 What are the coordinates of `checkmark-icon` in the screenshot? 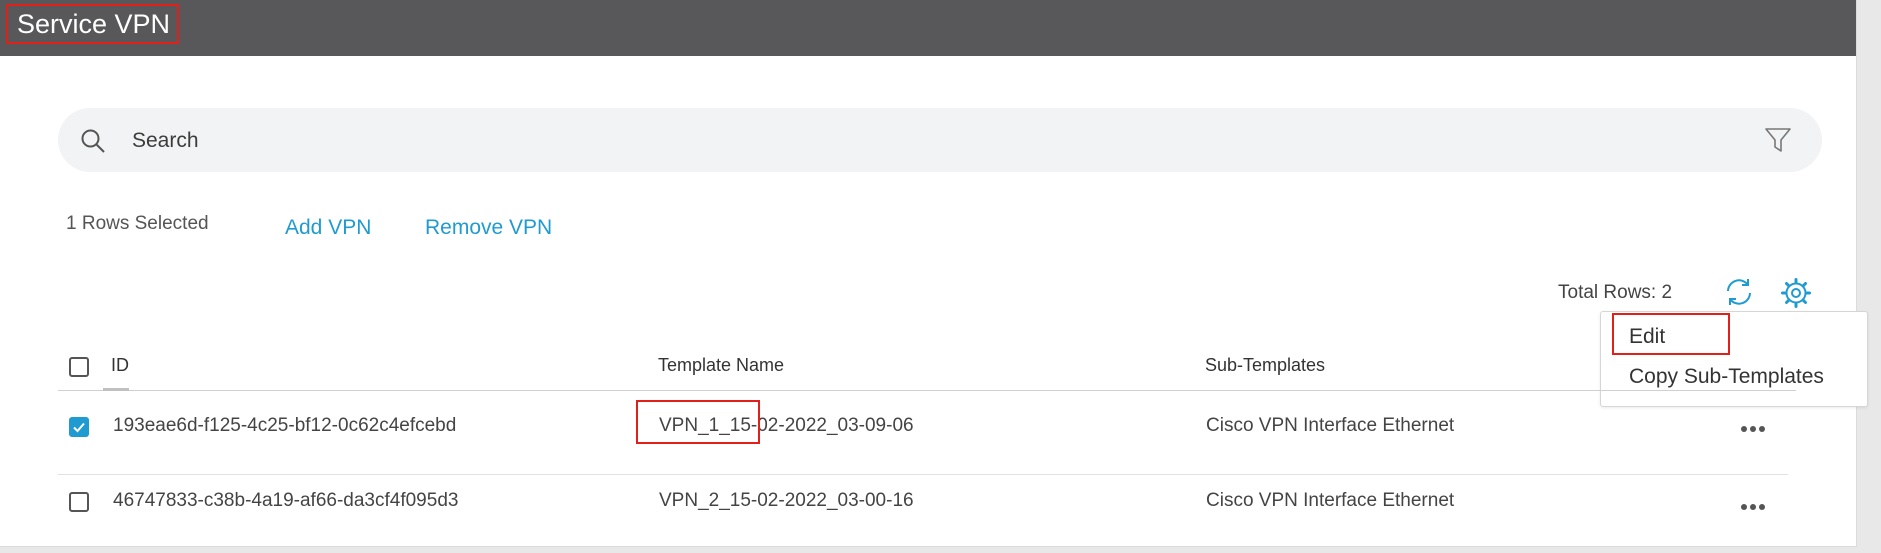 It's located at (79, 427).